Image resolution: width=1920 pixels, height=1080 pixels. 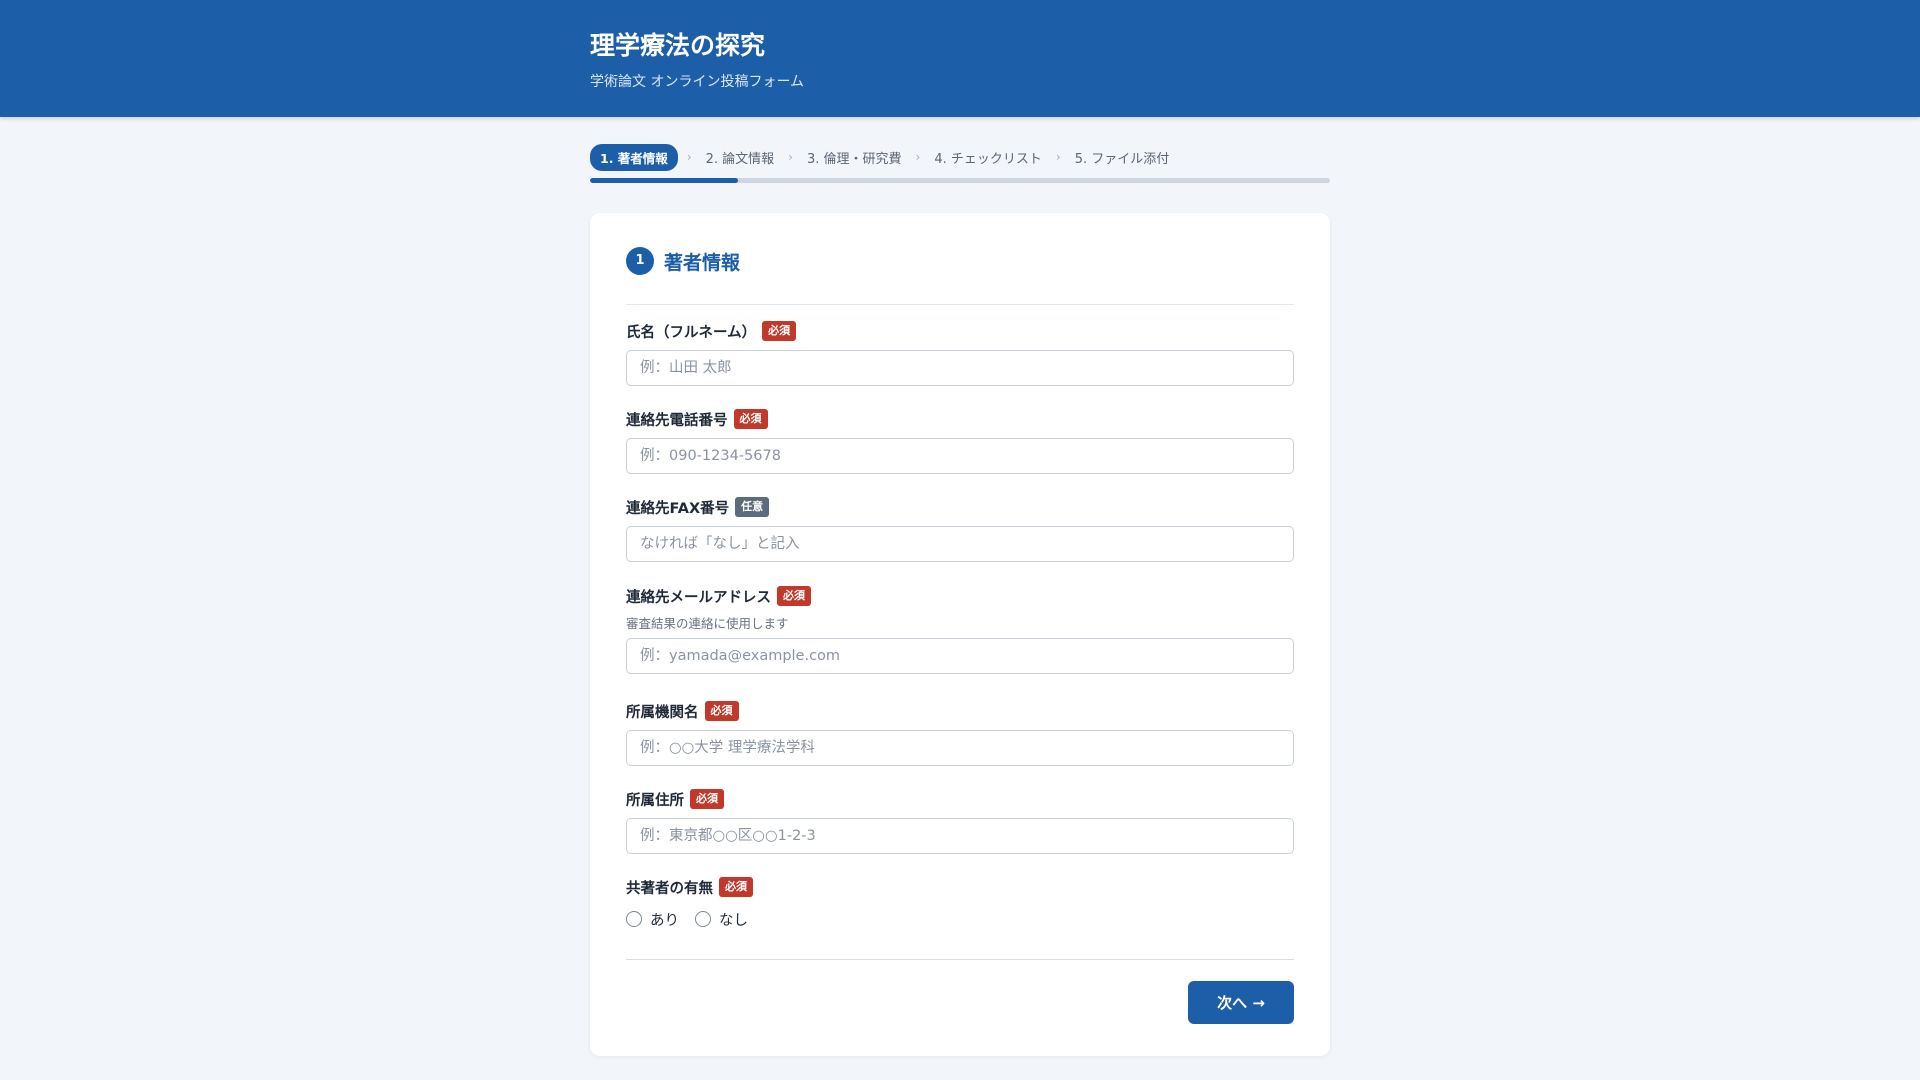 I want to click on email-hint: 審査結果の連絡に使用します, so click(x=707, y=623).